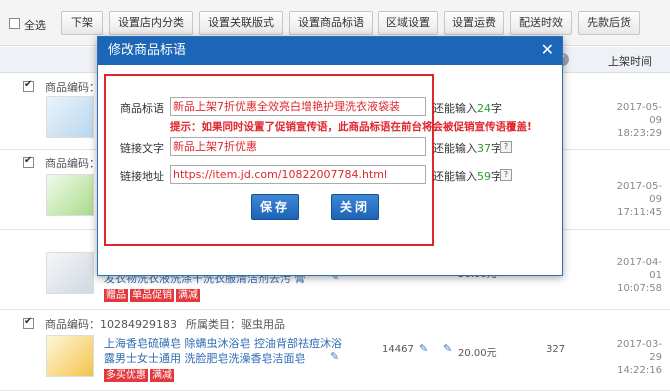  Describe the element at coordinates (142, 148) in the screenshot. I see `link-text-label: 链接文字` at that location.